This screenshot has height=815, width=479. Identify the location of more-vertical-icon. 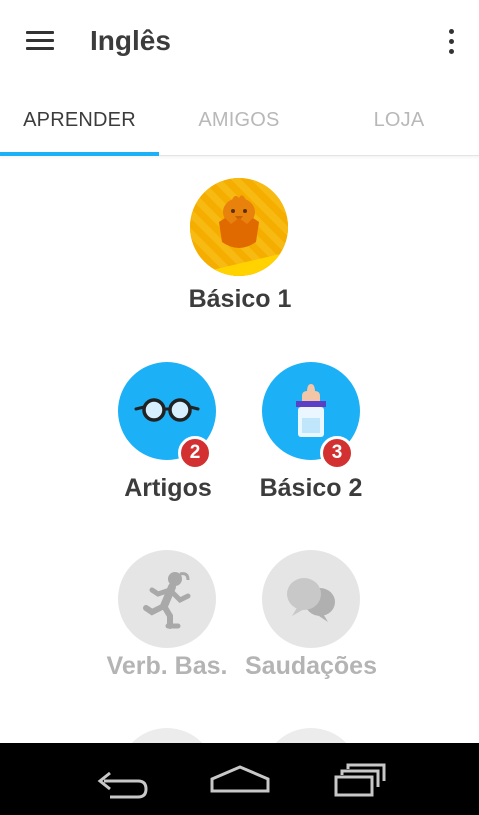
(451, 41).